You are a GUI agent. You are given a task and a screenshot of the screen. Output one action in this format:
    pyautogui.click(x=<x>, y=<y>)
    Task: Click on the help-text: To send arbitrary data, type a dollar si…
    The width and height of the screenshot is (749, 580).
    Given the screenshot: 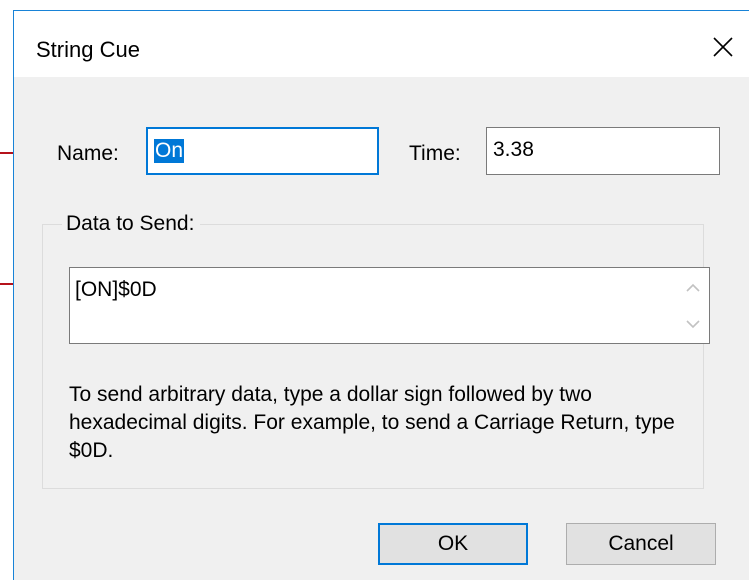 What is the action you would take?
    pyautogui.click(x=372, y=422)
    